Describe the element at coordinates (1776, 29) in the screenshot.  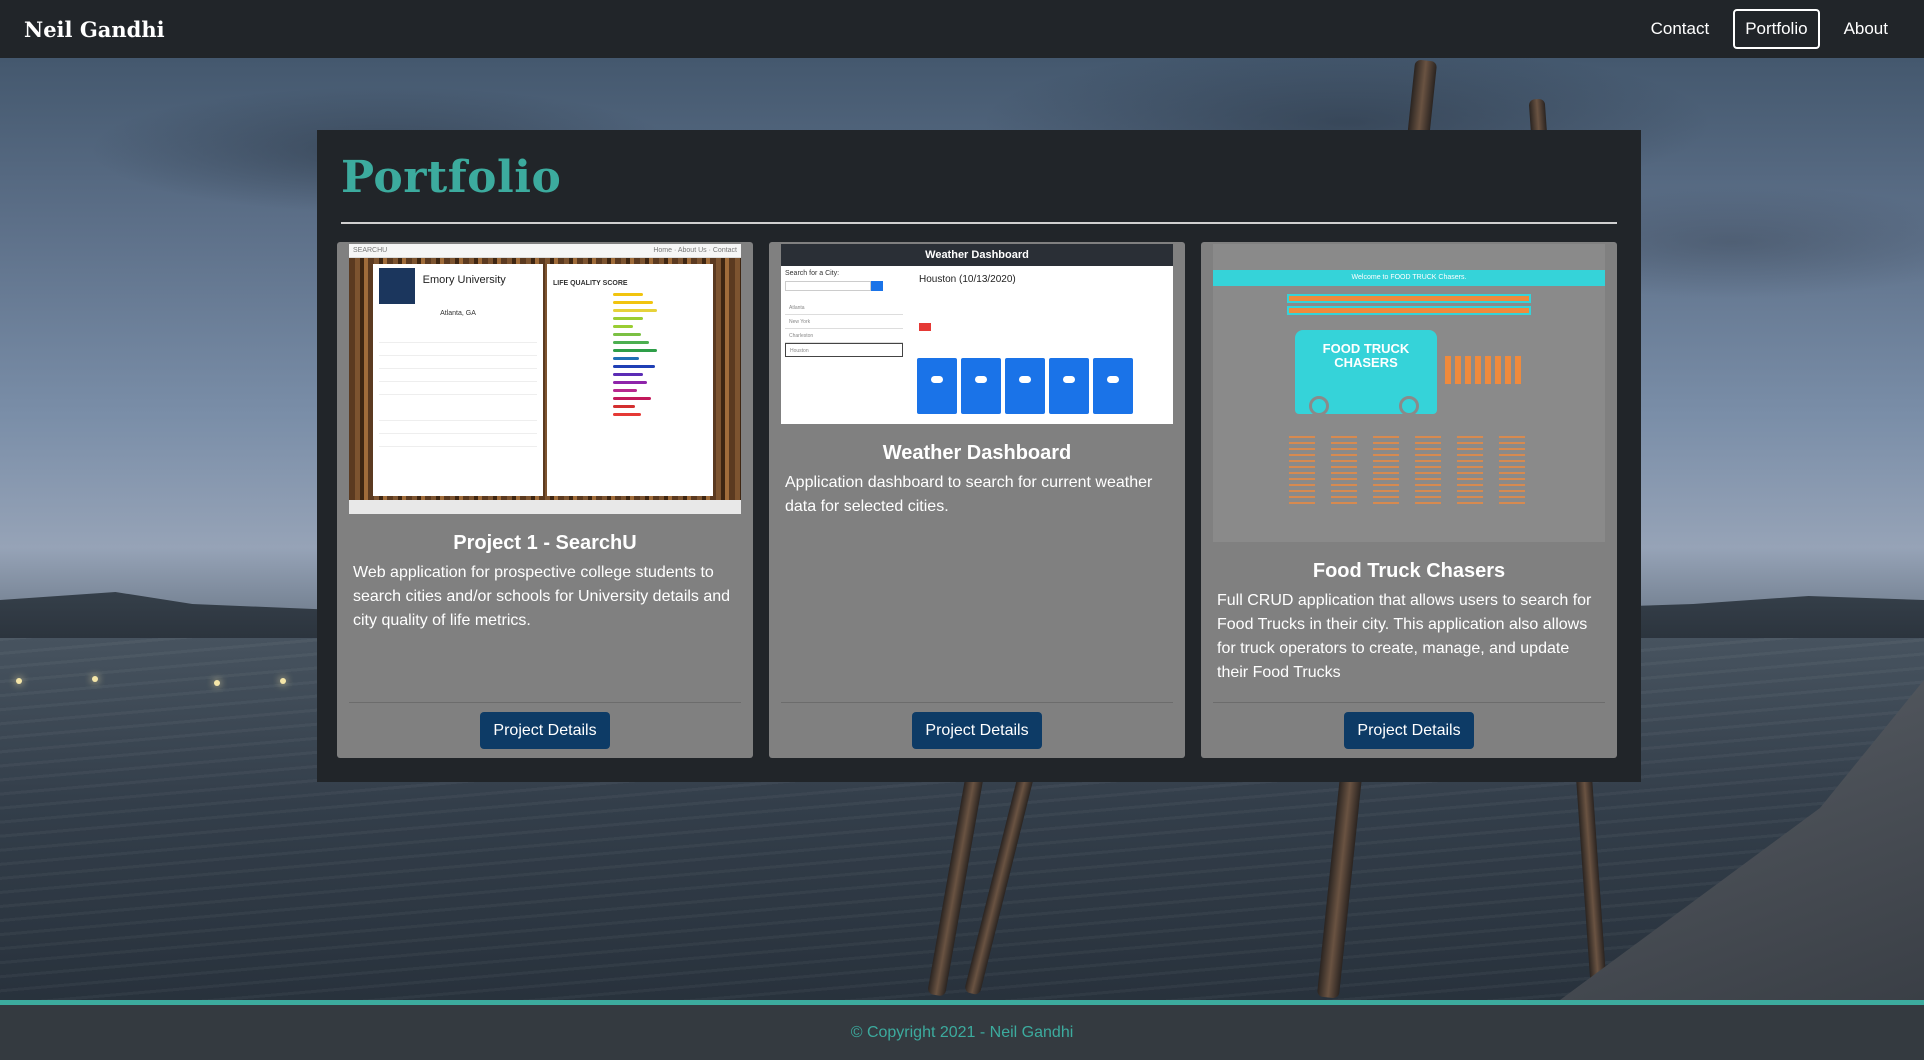
I see `nav-link-portfolio: Portfolio` at that location.